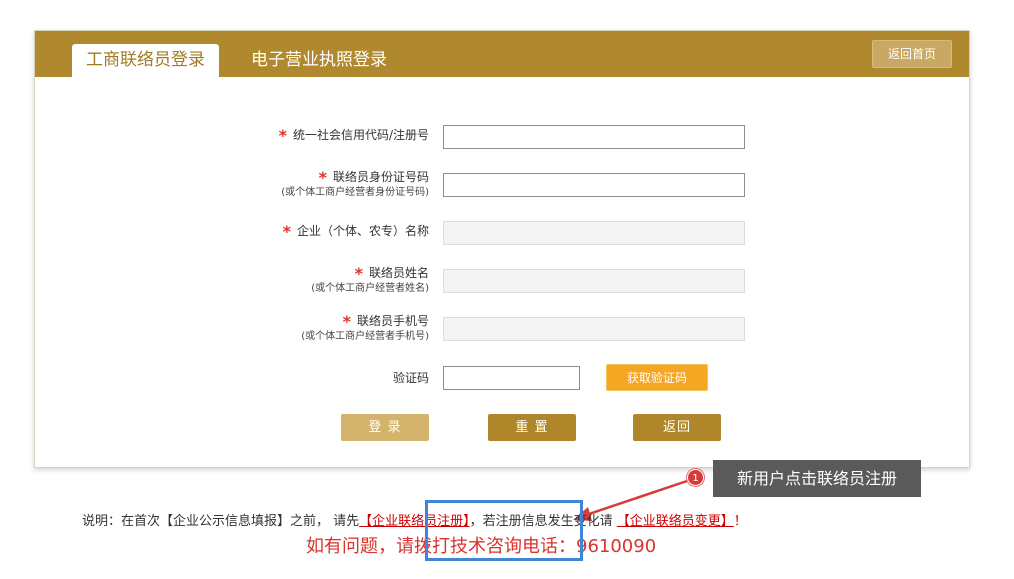 Image resolution: width=1014 pixels, height=579 pixels. I want to click on note-prefix: 说明：在首次【企业公示信息填报】之前， 请先, so click(221, 521).